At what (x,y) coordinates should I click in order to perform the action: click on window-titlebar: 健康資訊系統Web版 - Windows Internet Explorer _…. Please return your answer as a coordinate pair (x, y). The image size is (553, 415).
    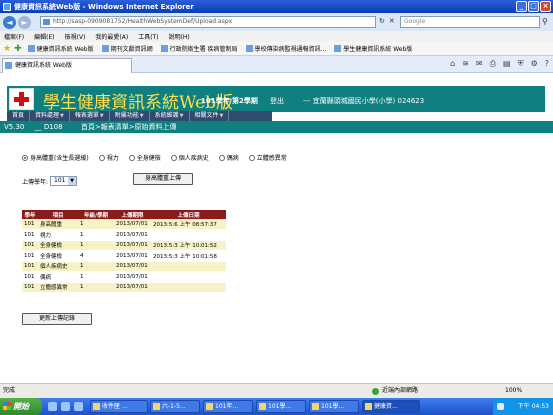
    Looking at the image, I should click on (276, 6).